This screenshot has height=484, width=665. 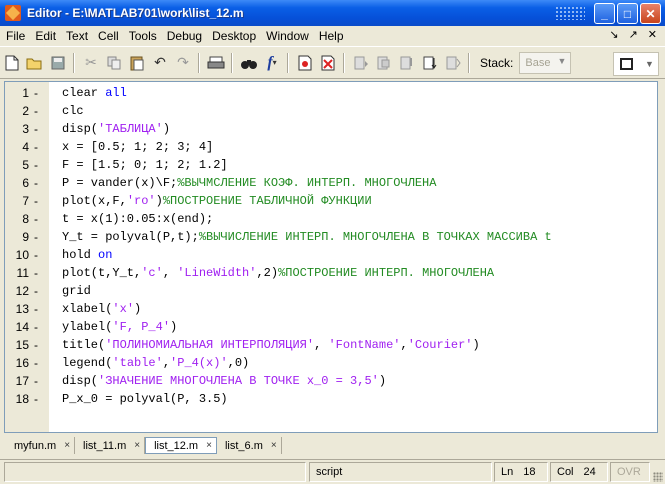 What do you see at coordinates (565, 472) in the screenshot?
I see `status-column-label: Col` at bounding box center [565, 472].